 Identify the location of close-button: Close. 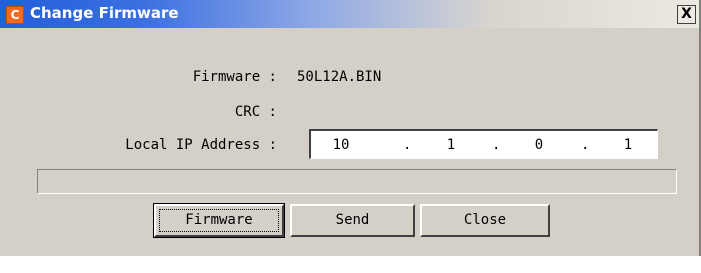
(485, 220).